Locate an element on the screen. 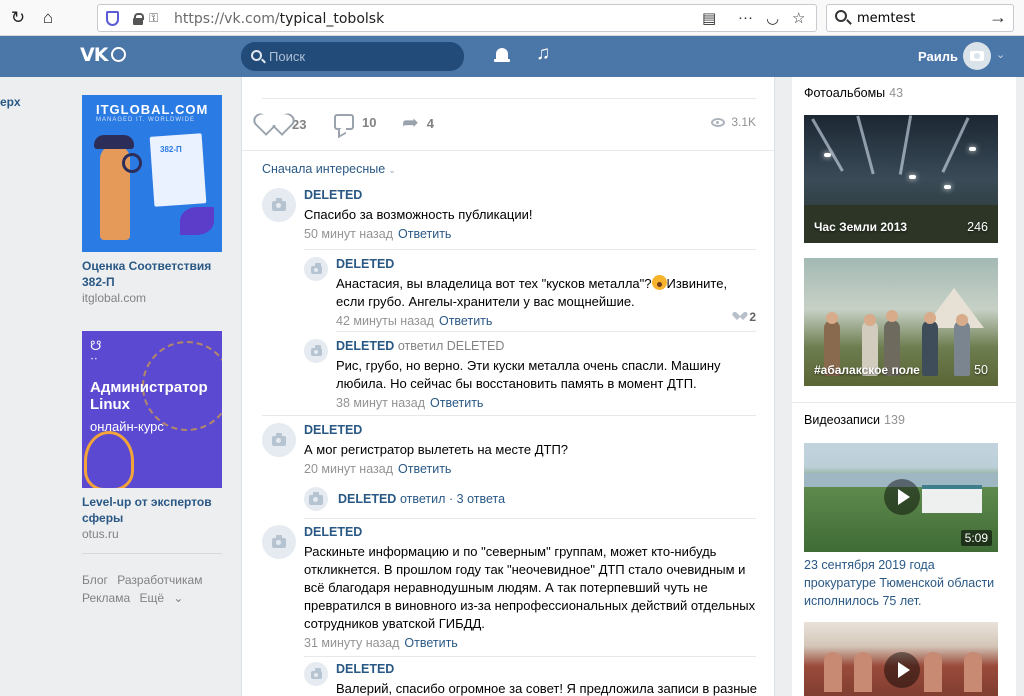 This screenshot has height=696, width=1024. tracking-shield-icon is located at coordinates (112, 18).